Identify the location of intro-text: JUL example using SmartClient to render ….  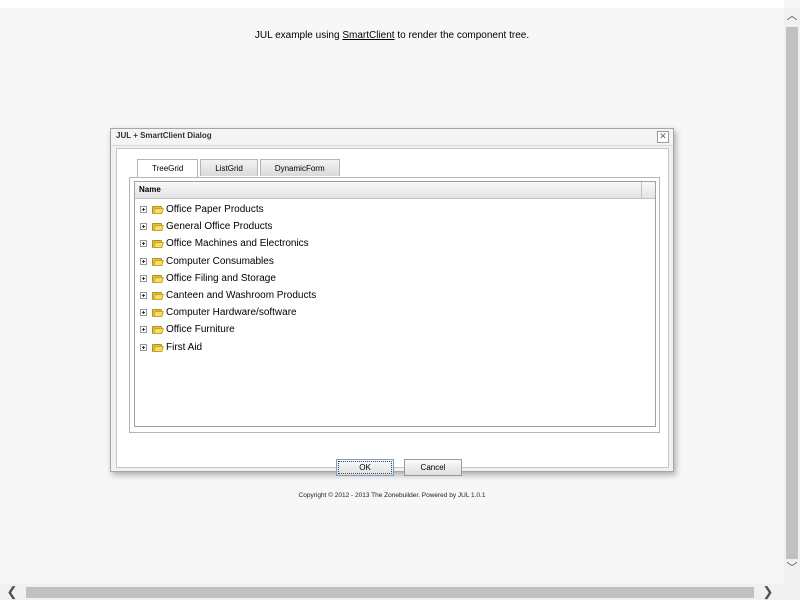
(392, 35).